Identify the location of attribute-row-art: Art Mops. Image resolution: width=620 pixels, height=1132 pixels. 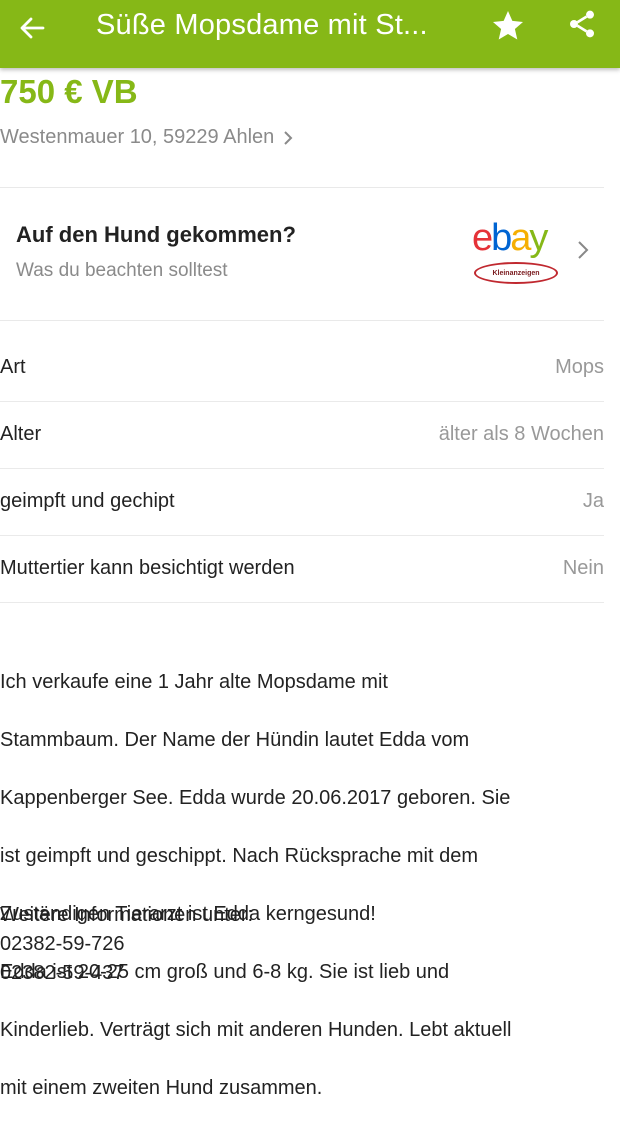
(302, 369).